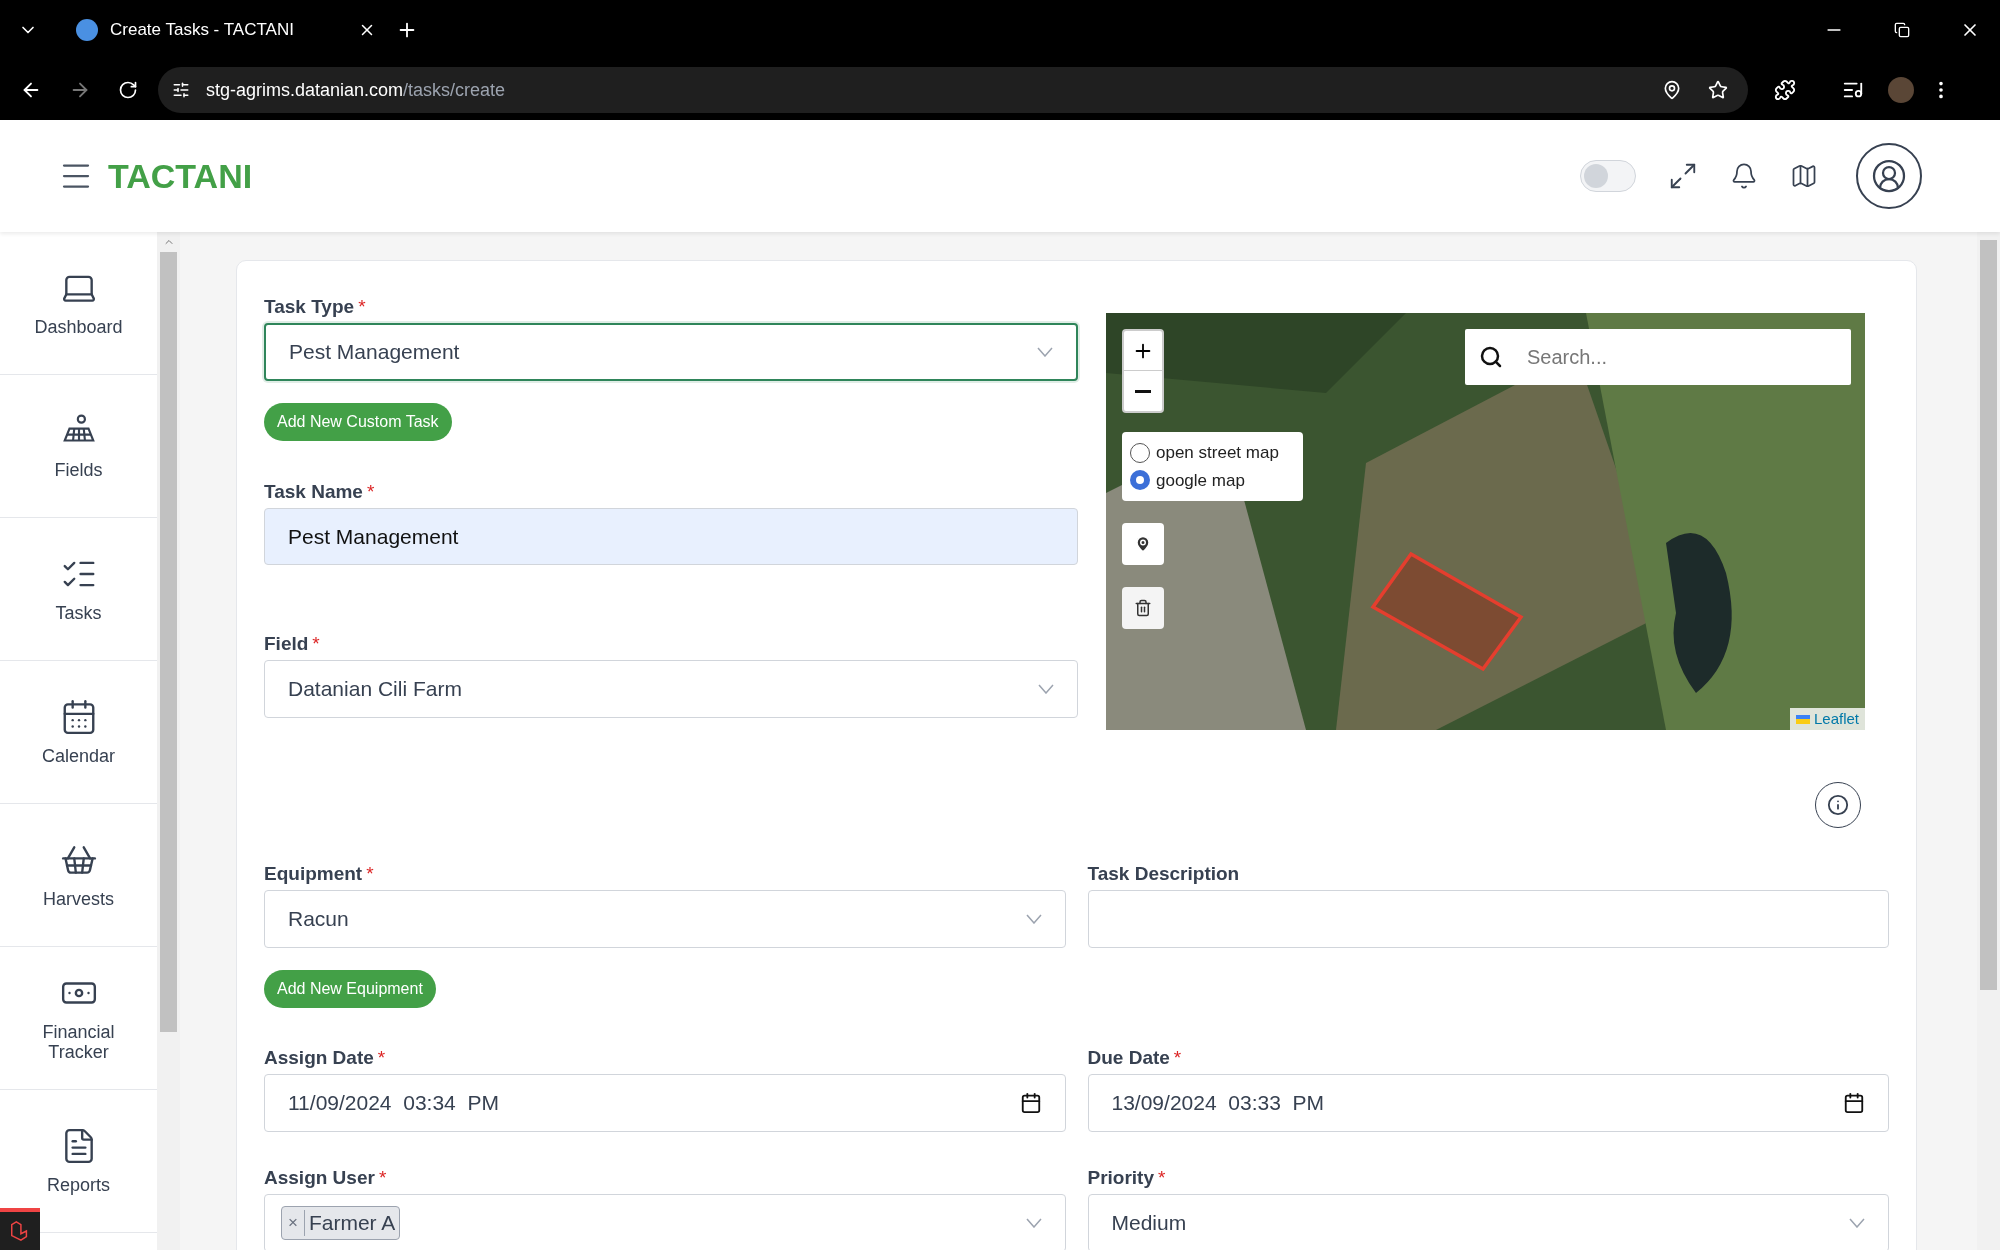 Image resolution: width=2000 pixels, height=1250 pixels. Describe the element at coordinates (1683, 176) in the screenshot. I see `fullscreen-icon` at that location.